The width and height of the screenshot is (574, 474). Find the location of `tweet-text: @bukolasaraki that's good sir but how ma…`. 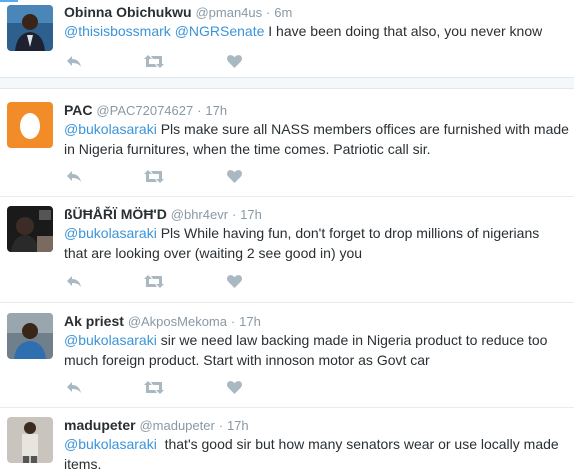

tweet-text: @bukolasaraki that's good sir but how ma… is located at coordinates (316, 454).